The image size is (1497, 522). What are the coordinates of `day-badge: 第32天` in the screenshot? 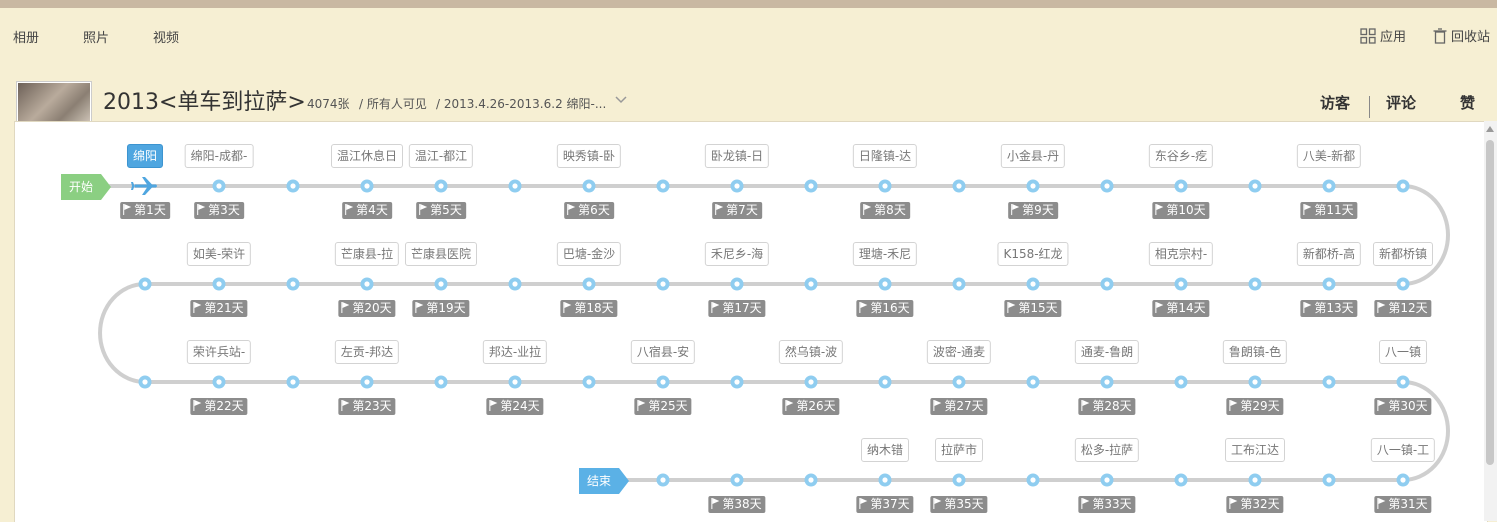 It's located at (1255, 504).